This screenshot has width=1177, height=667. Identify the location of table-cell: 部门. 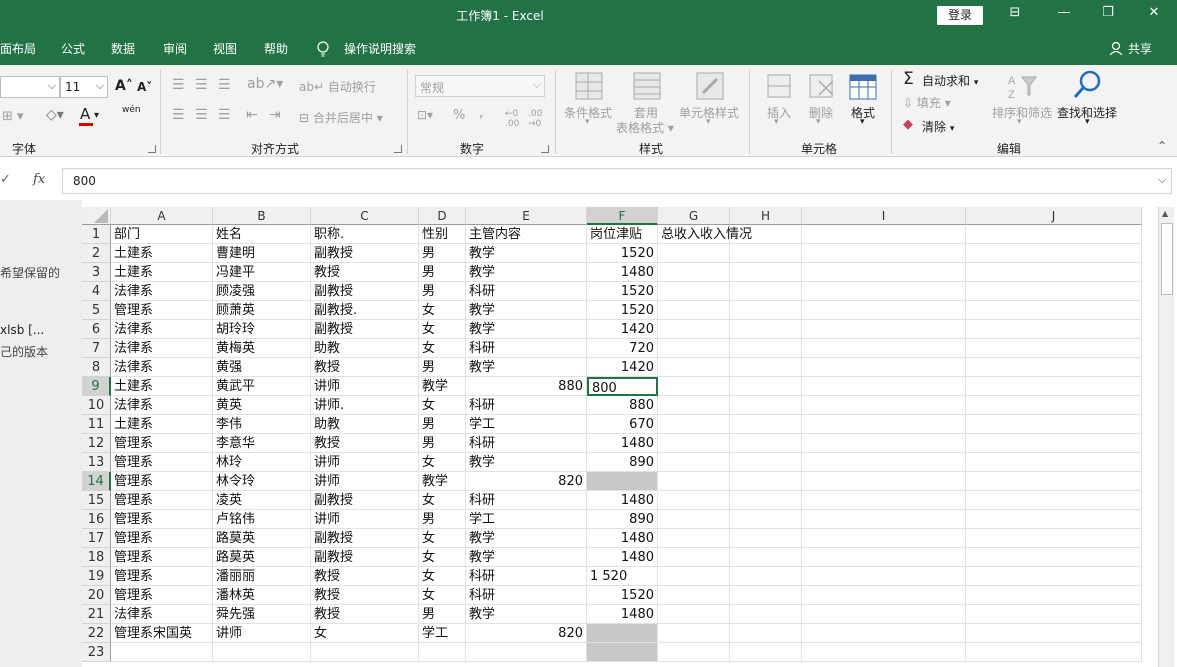
(162, 234).